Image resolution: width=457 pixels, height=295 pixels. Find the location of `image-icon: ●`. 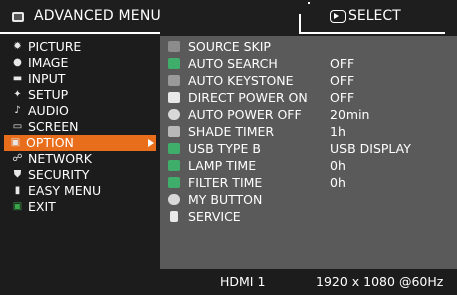

image-icon: ● is located at coordinates (17, 62).